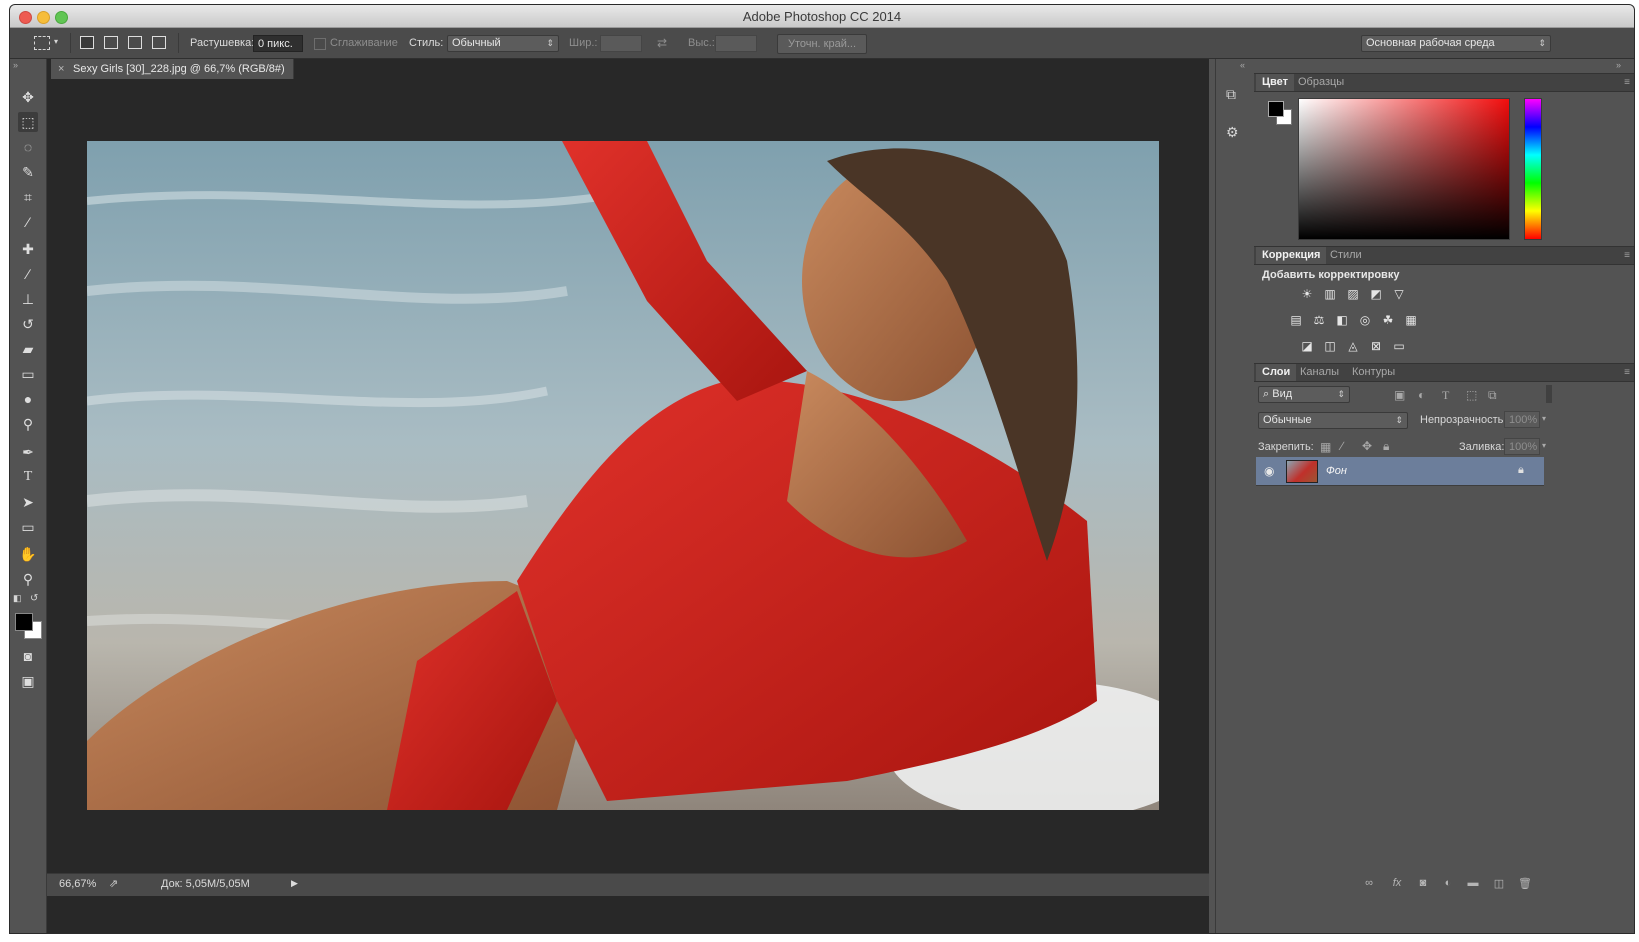 This screenshot has height=942, width=1639. What do you see at coordinates (1269, 471) in the screenshot?
I see `visibility-eye-icon: ◉` at bounding box center [1269, 471].